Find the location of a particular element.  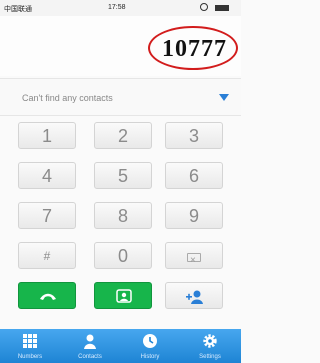

key-6: 6 is located at coordinates (194, 175).